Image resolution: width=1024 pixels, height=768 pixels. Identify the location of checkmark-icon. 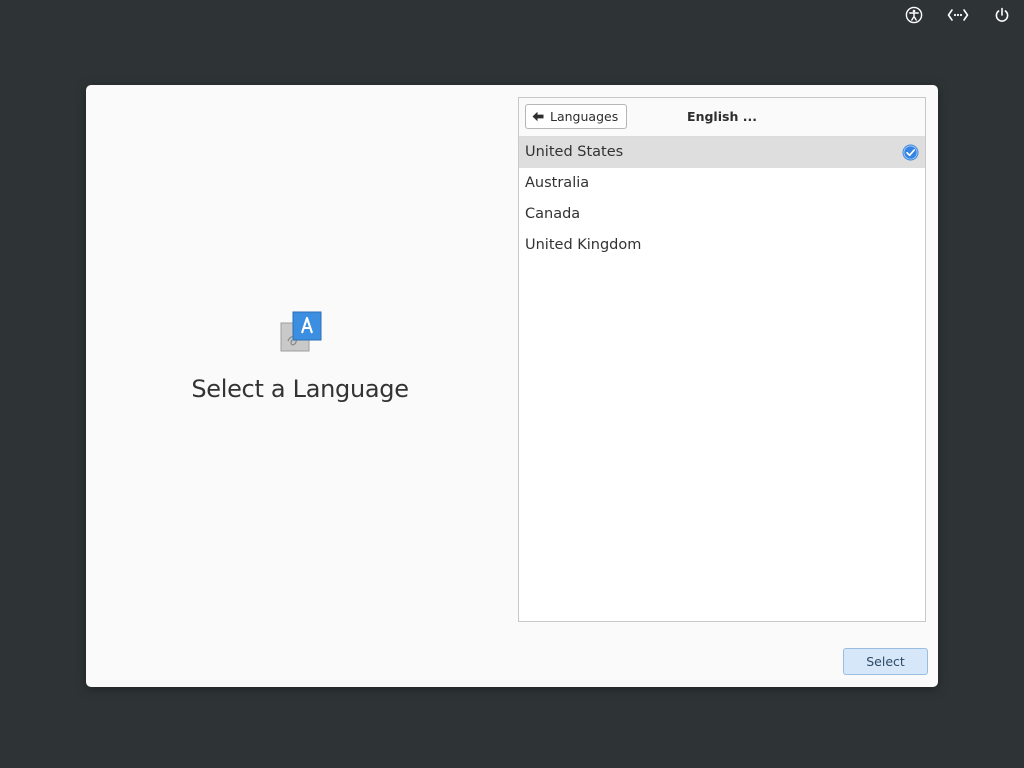
(910, 152).